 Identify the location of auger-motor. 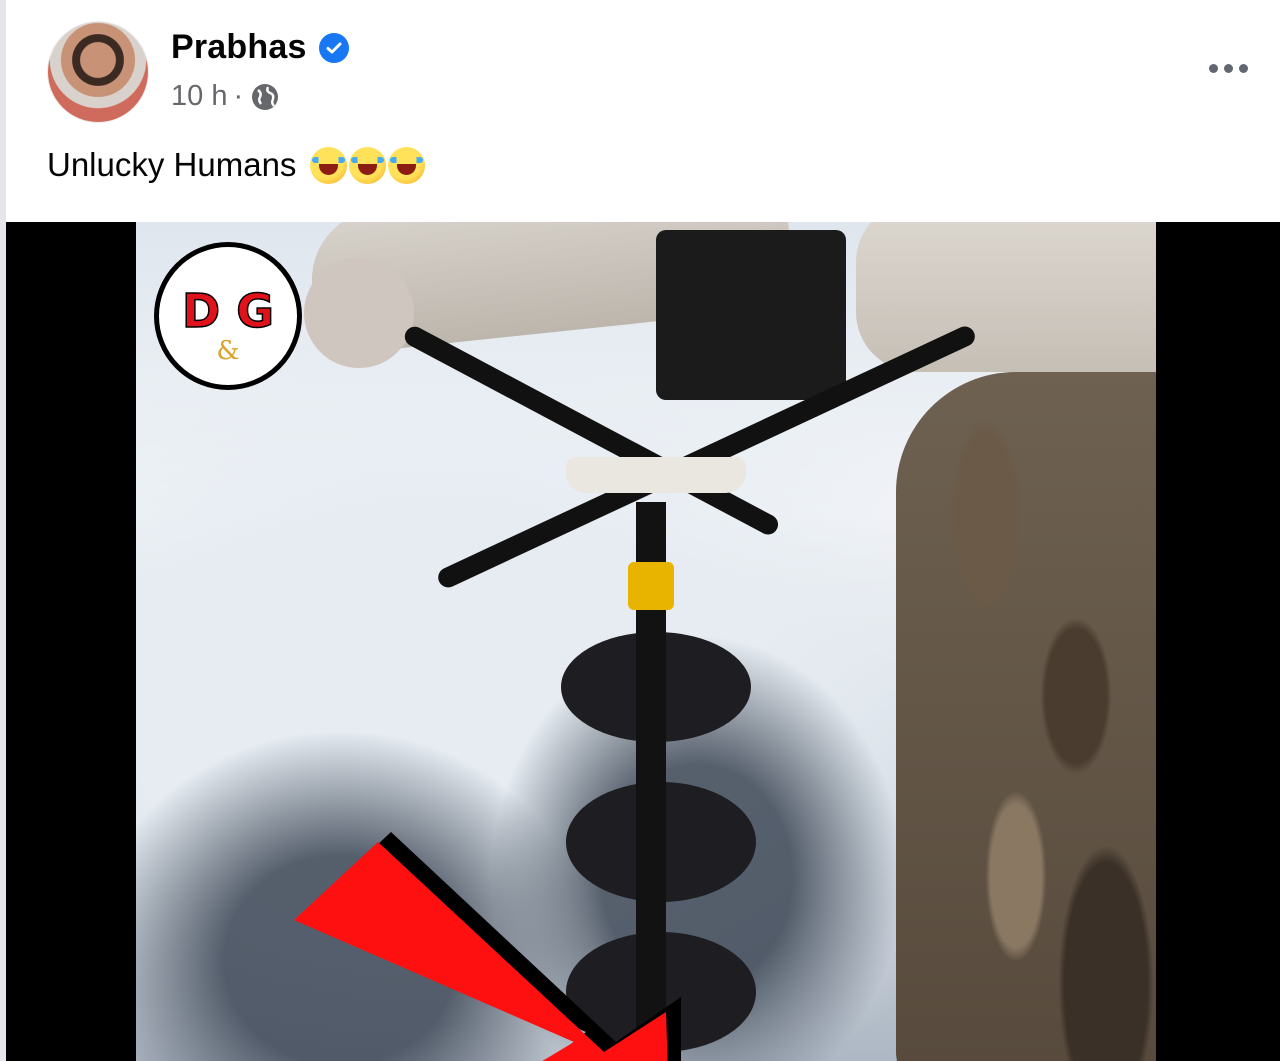
(751, 315).